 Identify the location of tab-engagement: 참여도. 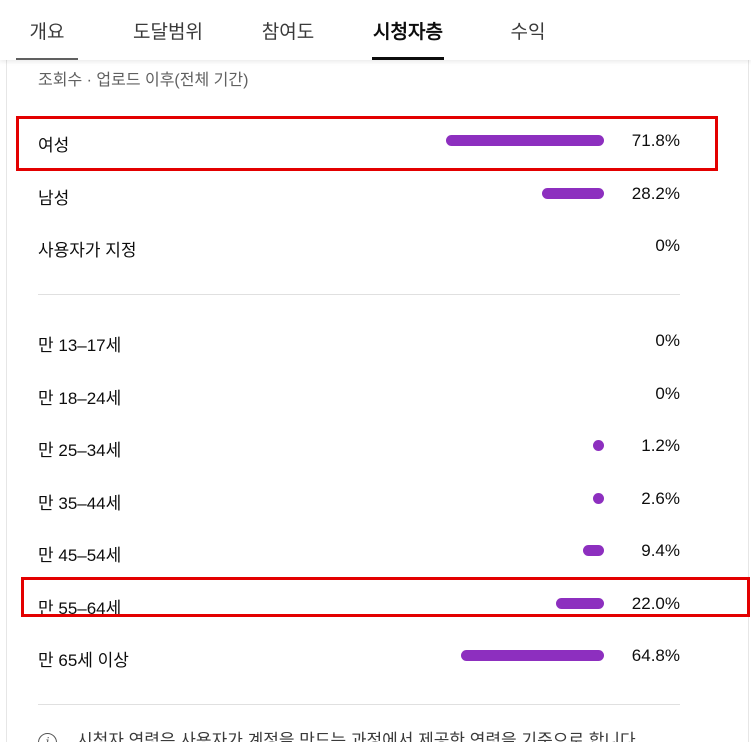
(288, 30).